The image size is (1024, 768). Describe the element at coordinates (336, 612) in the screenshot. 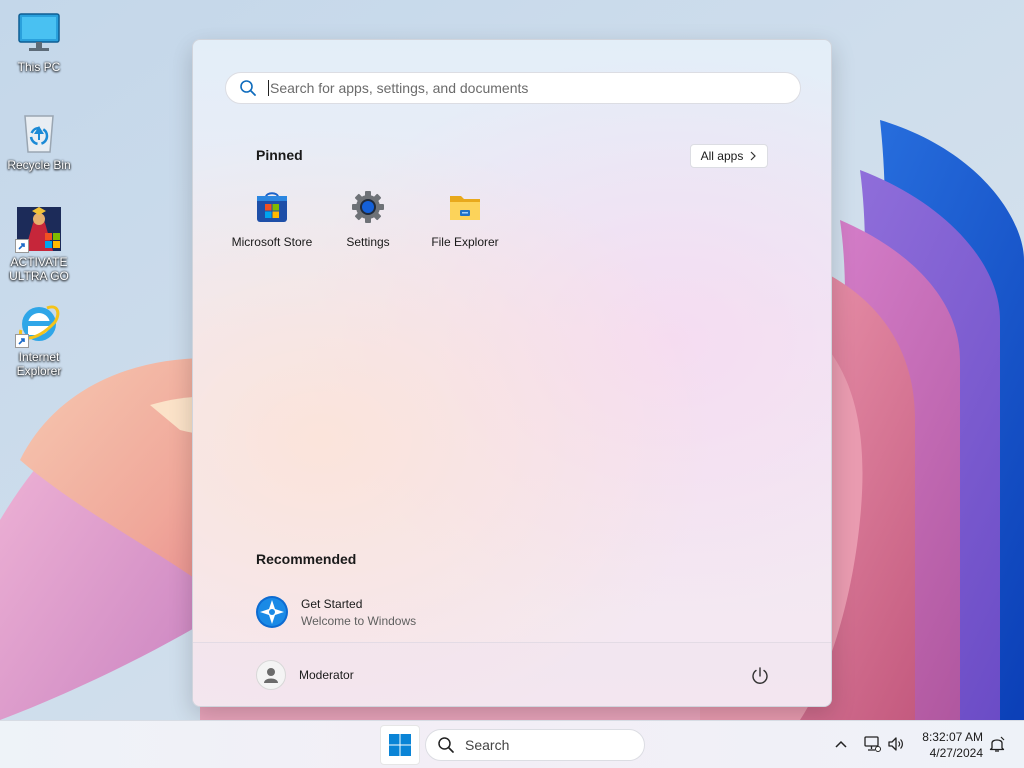

I see `recommended-item-get-started: Get Started Welcome to Windows` at that location.